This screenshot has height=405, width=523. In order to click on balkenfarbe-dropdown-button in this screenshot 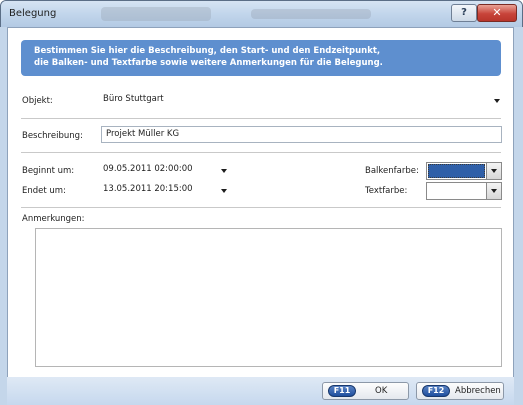, I will do `click(493, 171)`.